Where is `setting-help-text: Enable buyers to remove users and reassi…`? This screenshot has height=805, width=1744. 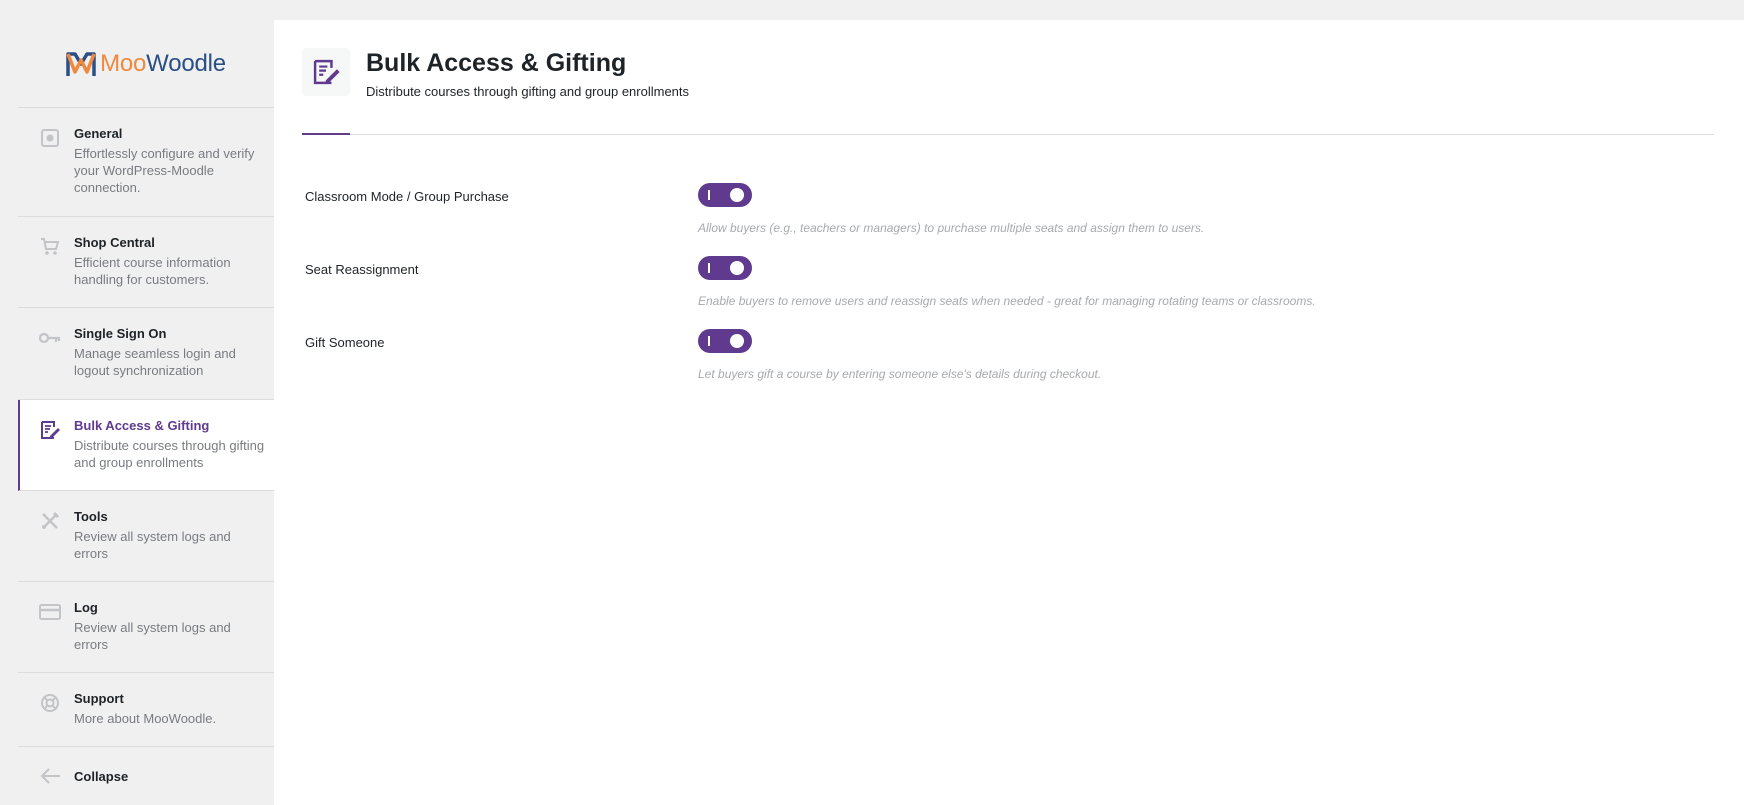 setting-help-text: Enable buyers to remove users and reassi… is located at coordinates (1007, 301).